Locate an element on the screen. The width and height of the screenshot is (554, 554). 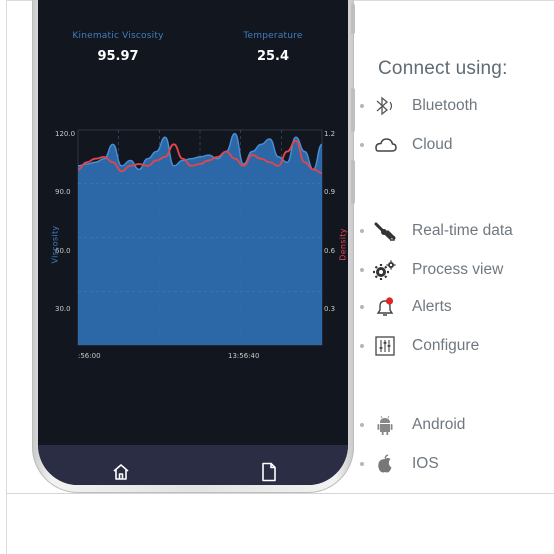
feature-configure: Configure is located at coordinates (455, 346).